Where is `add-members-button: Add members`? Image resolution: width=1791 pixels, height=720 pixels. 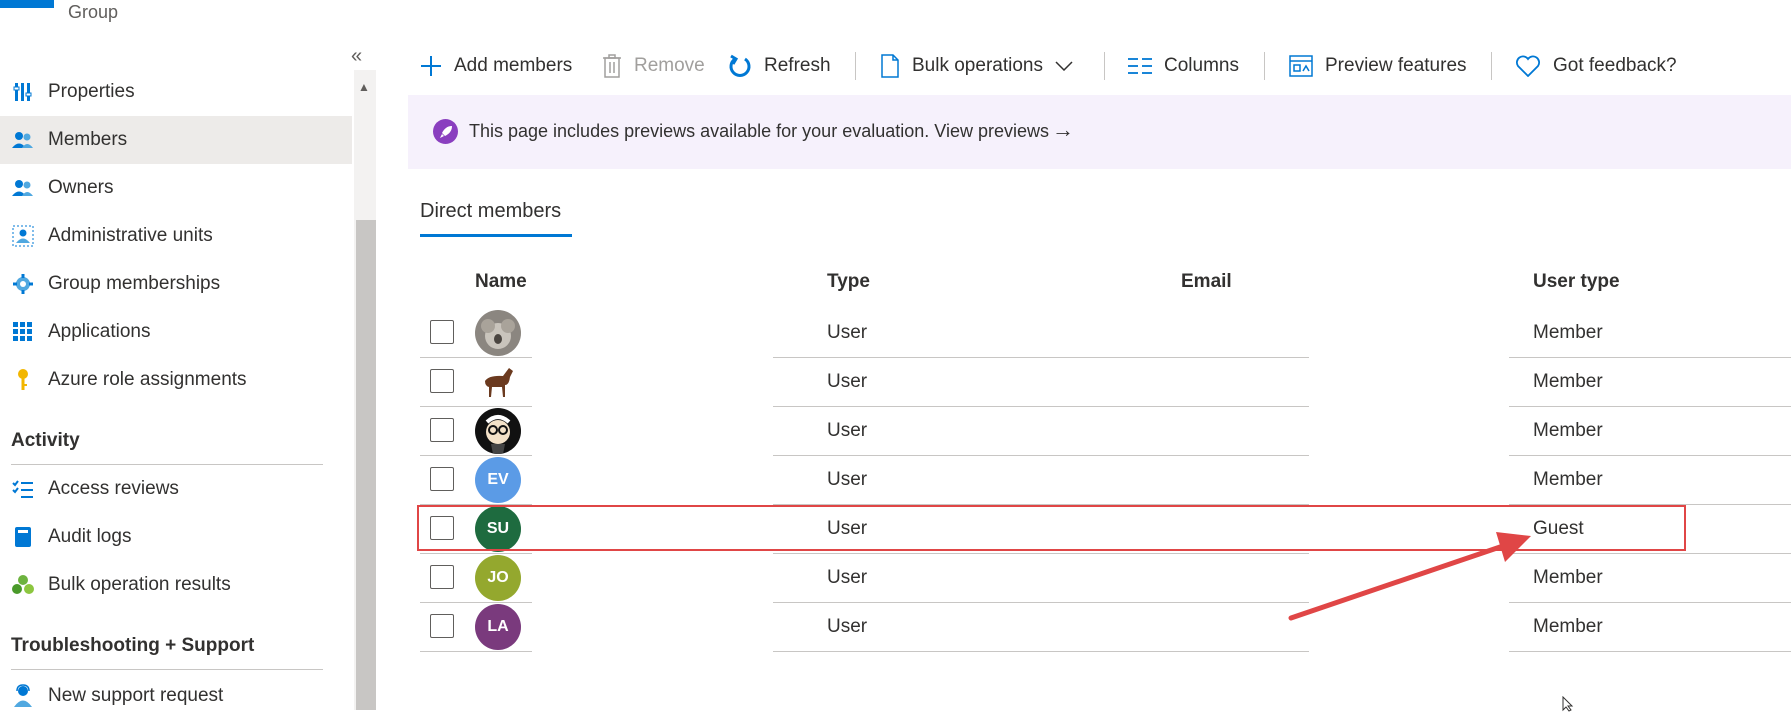
add-members-button: Add members is located at coordinates (496, 66).